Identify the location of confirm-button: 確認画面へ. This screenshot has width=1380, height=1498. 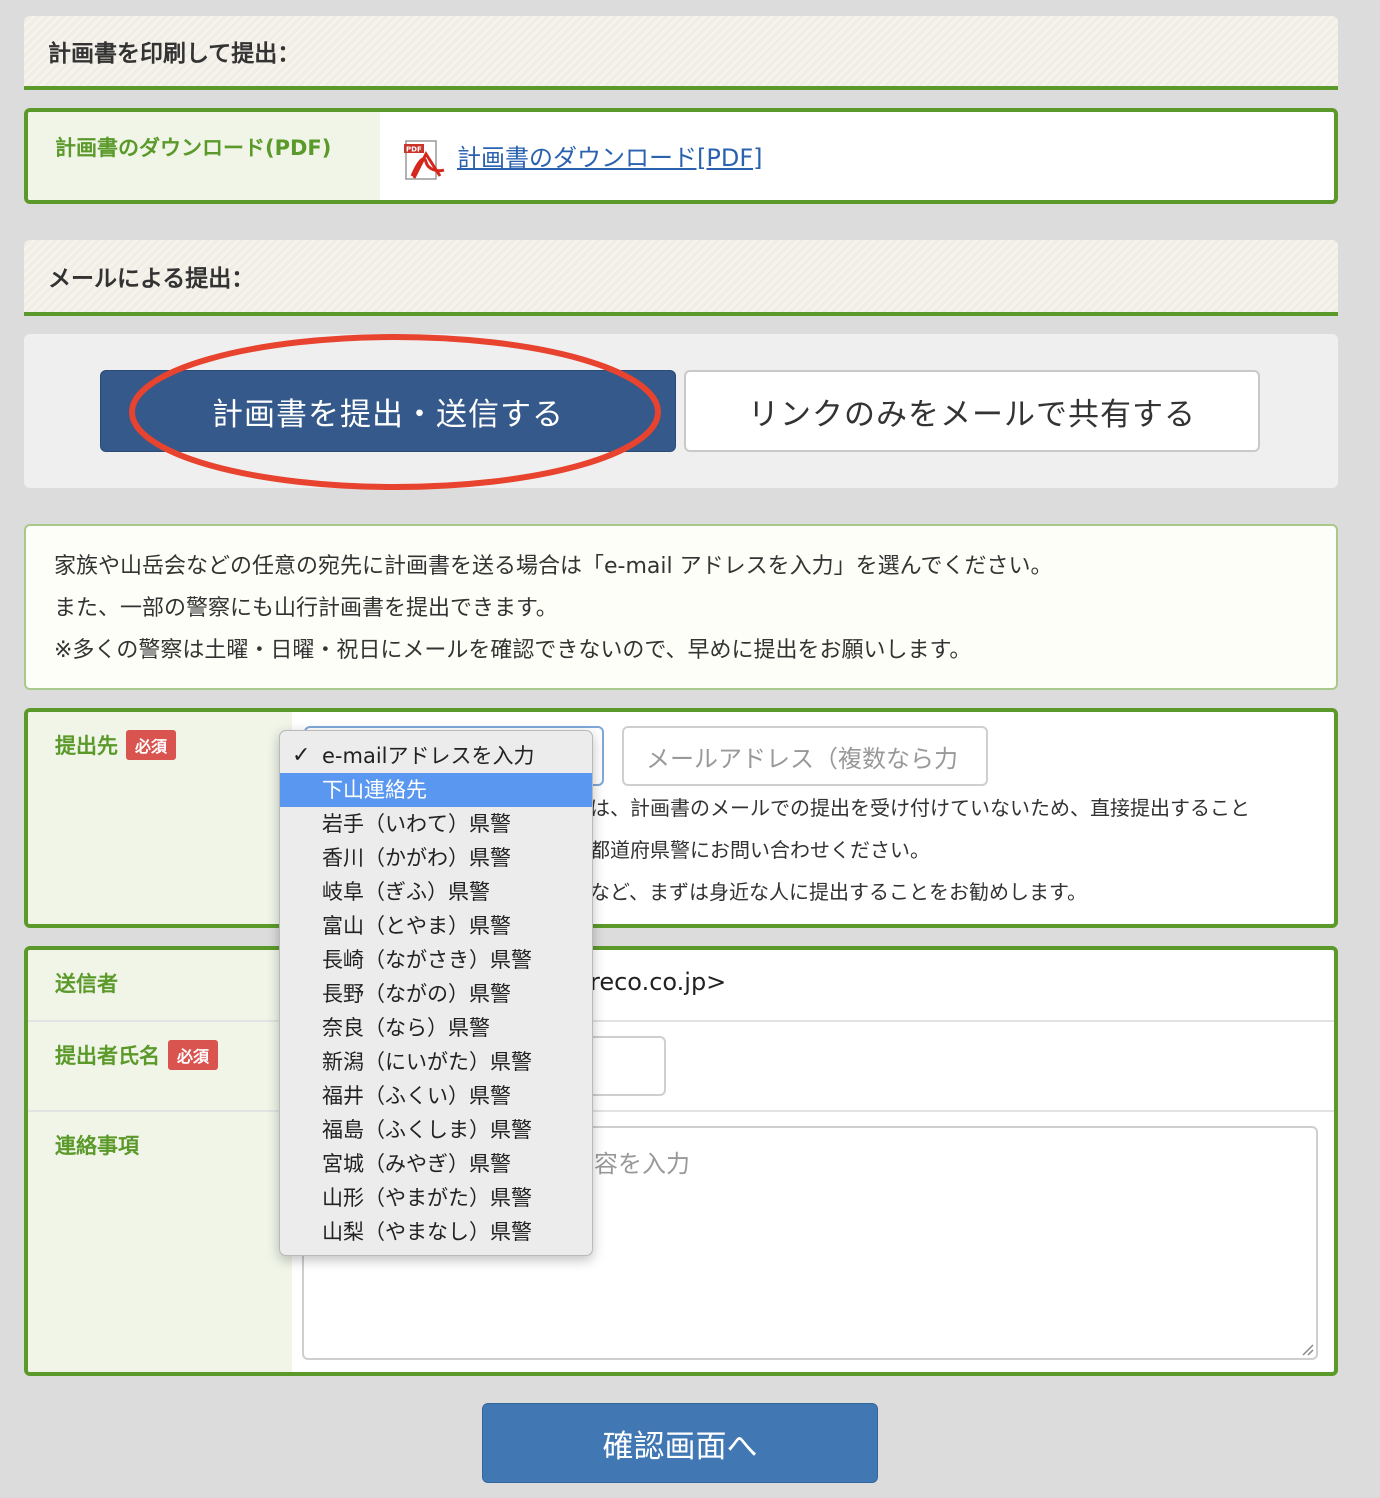
(680, 1443).